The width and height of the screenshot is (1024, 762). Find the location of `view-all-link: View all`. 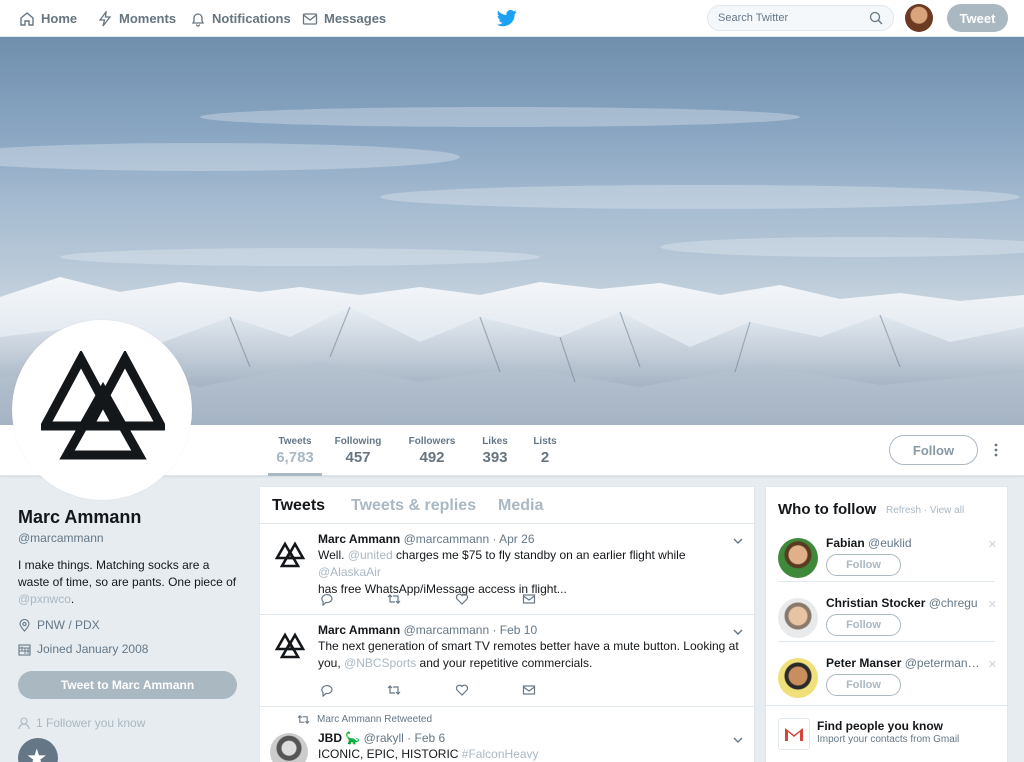

view-all-link: View all is located at coordinates (947, 510).